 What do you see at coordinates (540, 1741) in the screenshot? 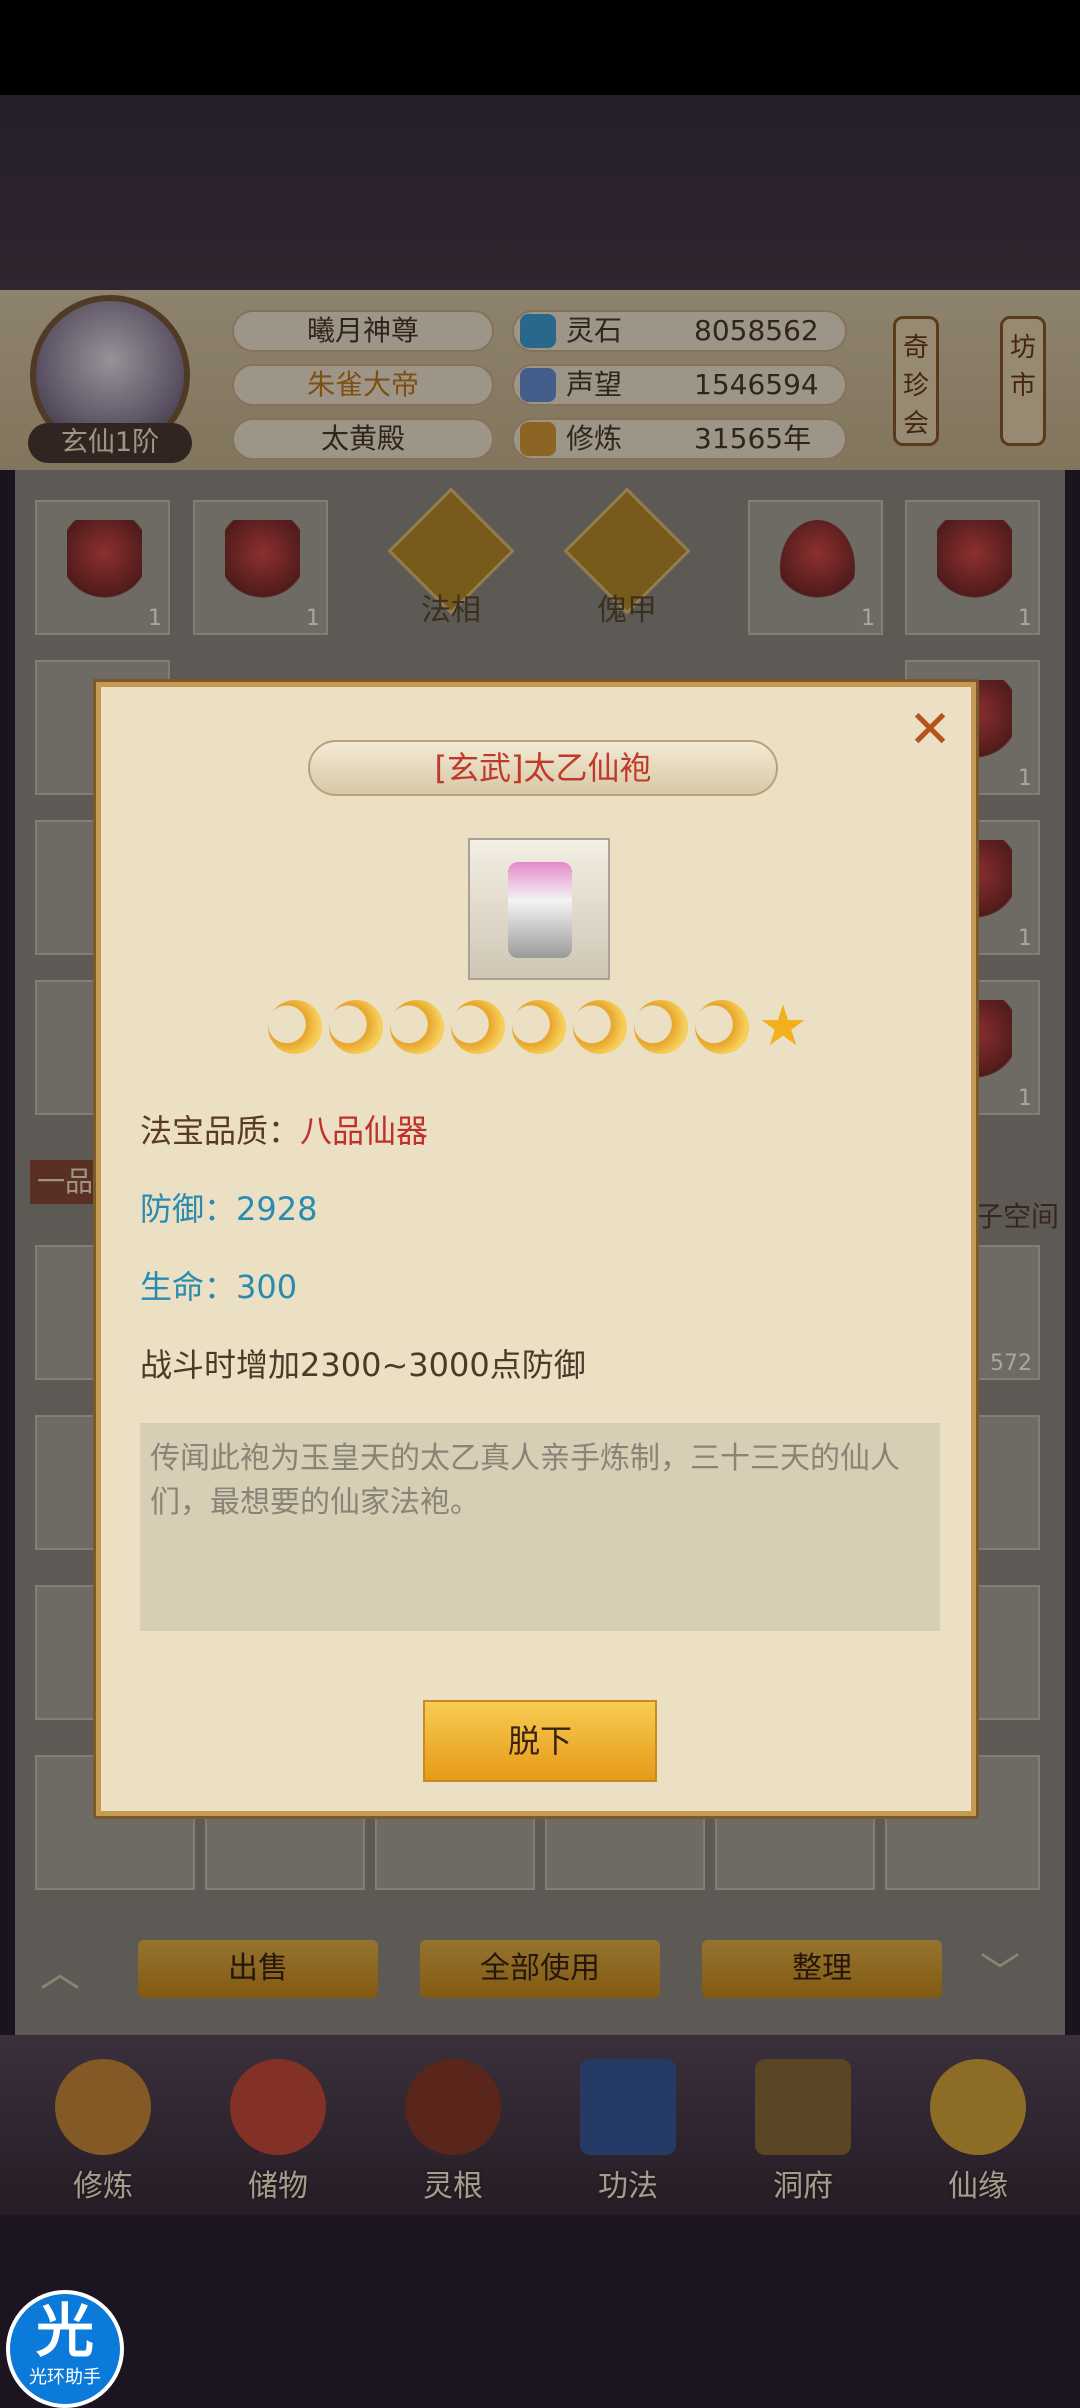
I see `unequip-button: 脱下` at bounding box center [540, 1741].